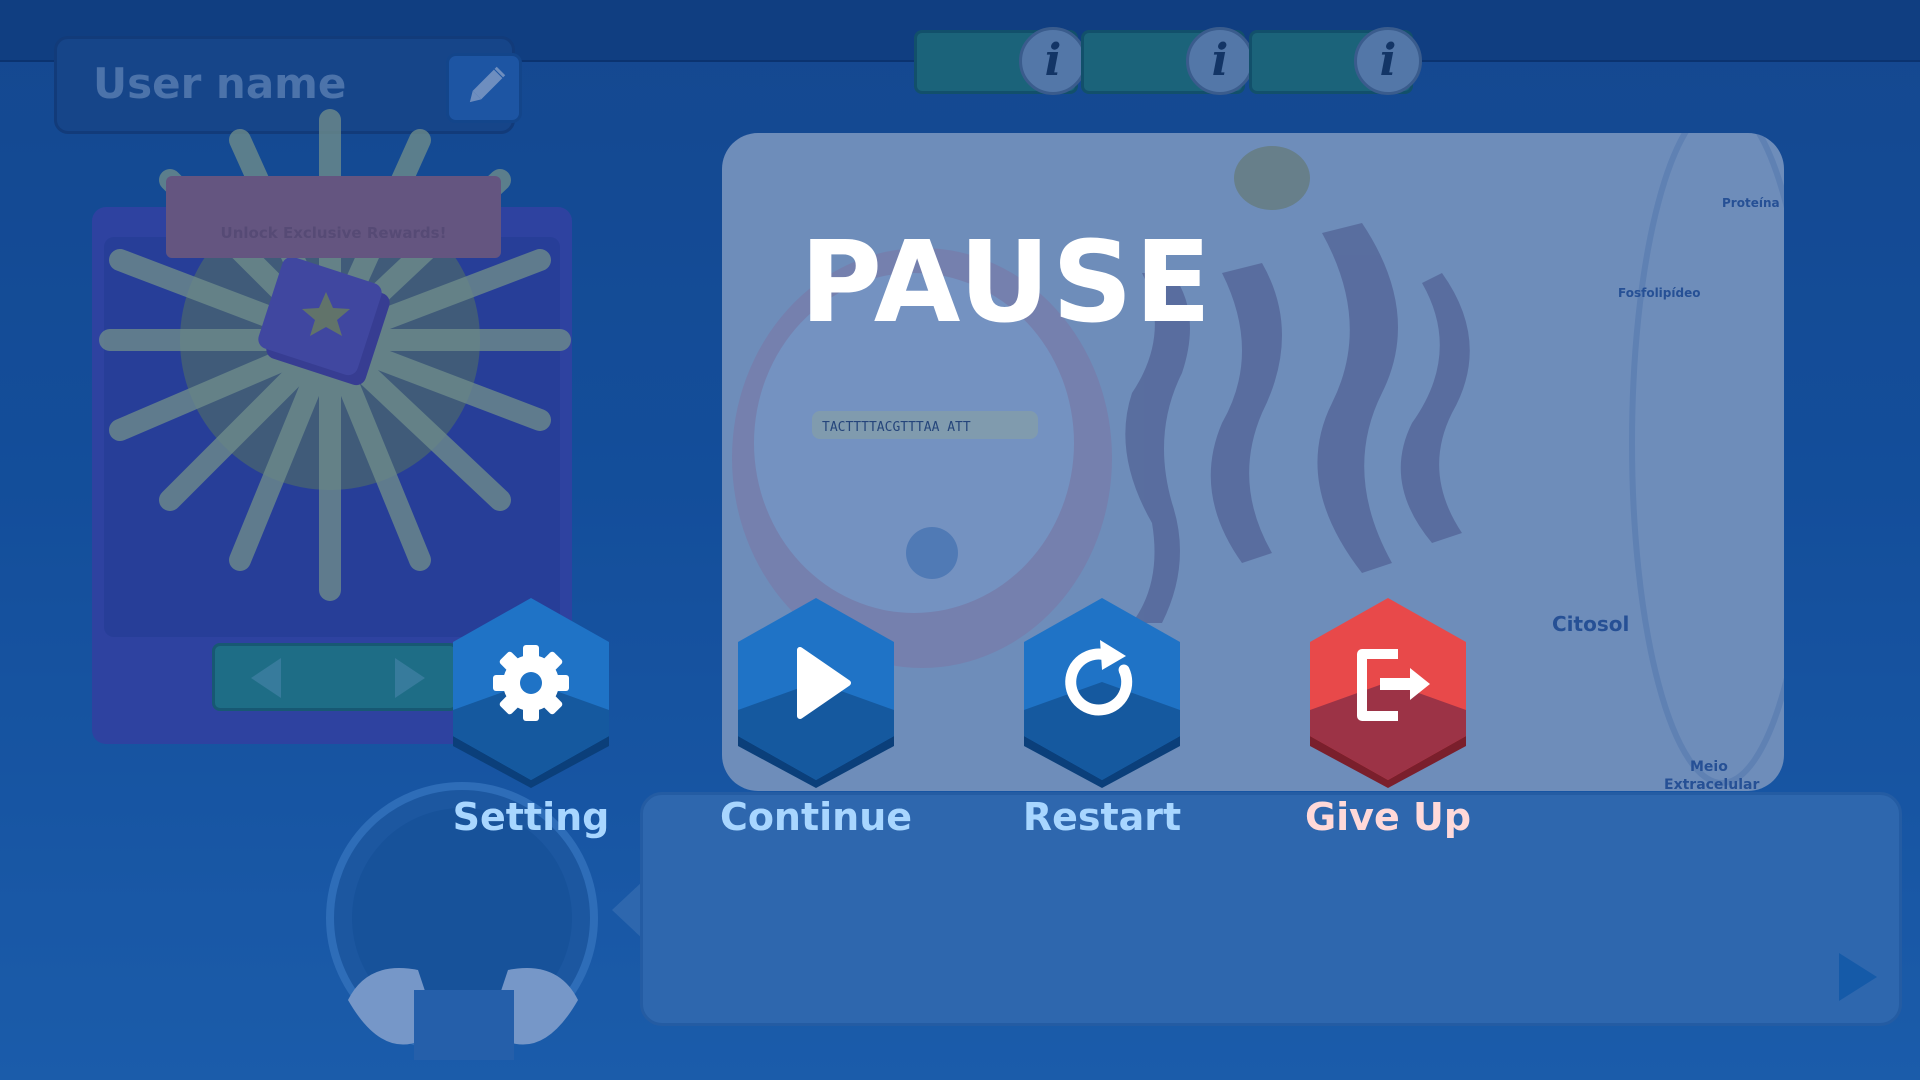 The image size is (1920, 1080). I want to click on continue-label: Continue, so click(816, 817).